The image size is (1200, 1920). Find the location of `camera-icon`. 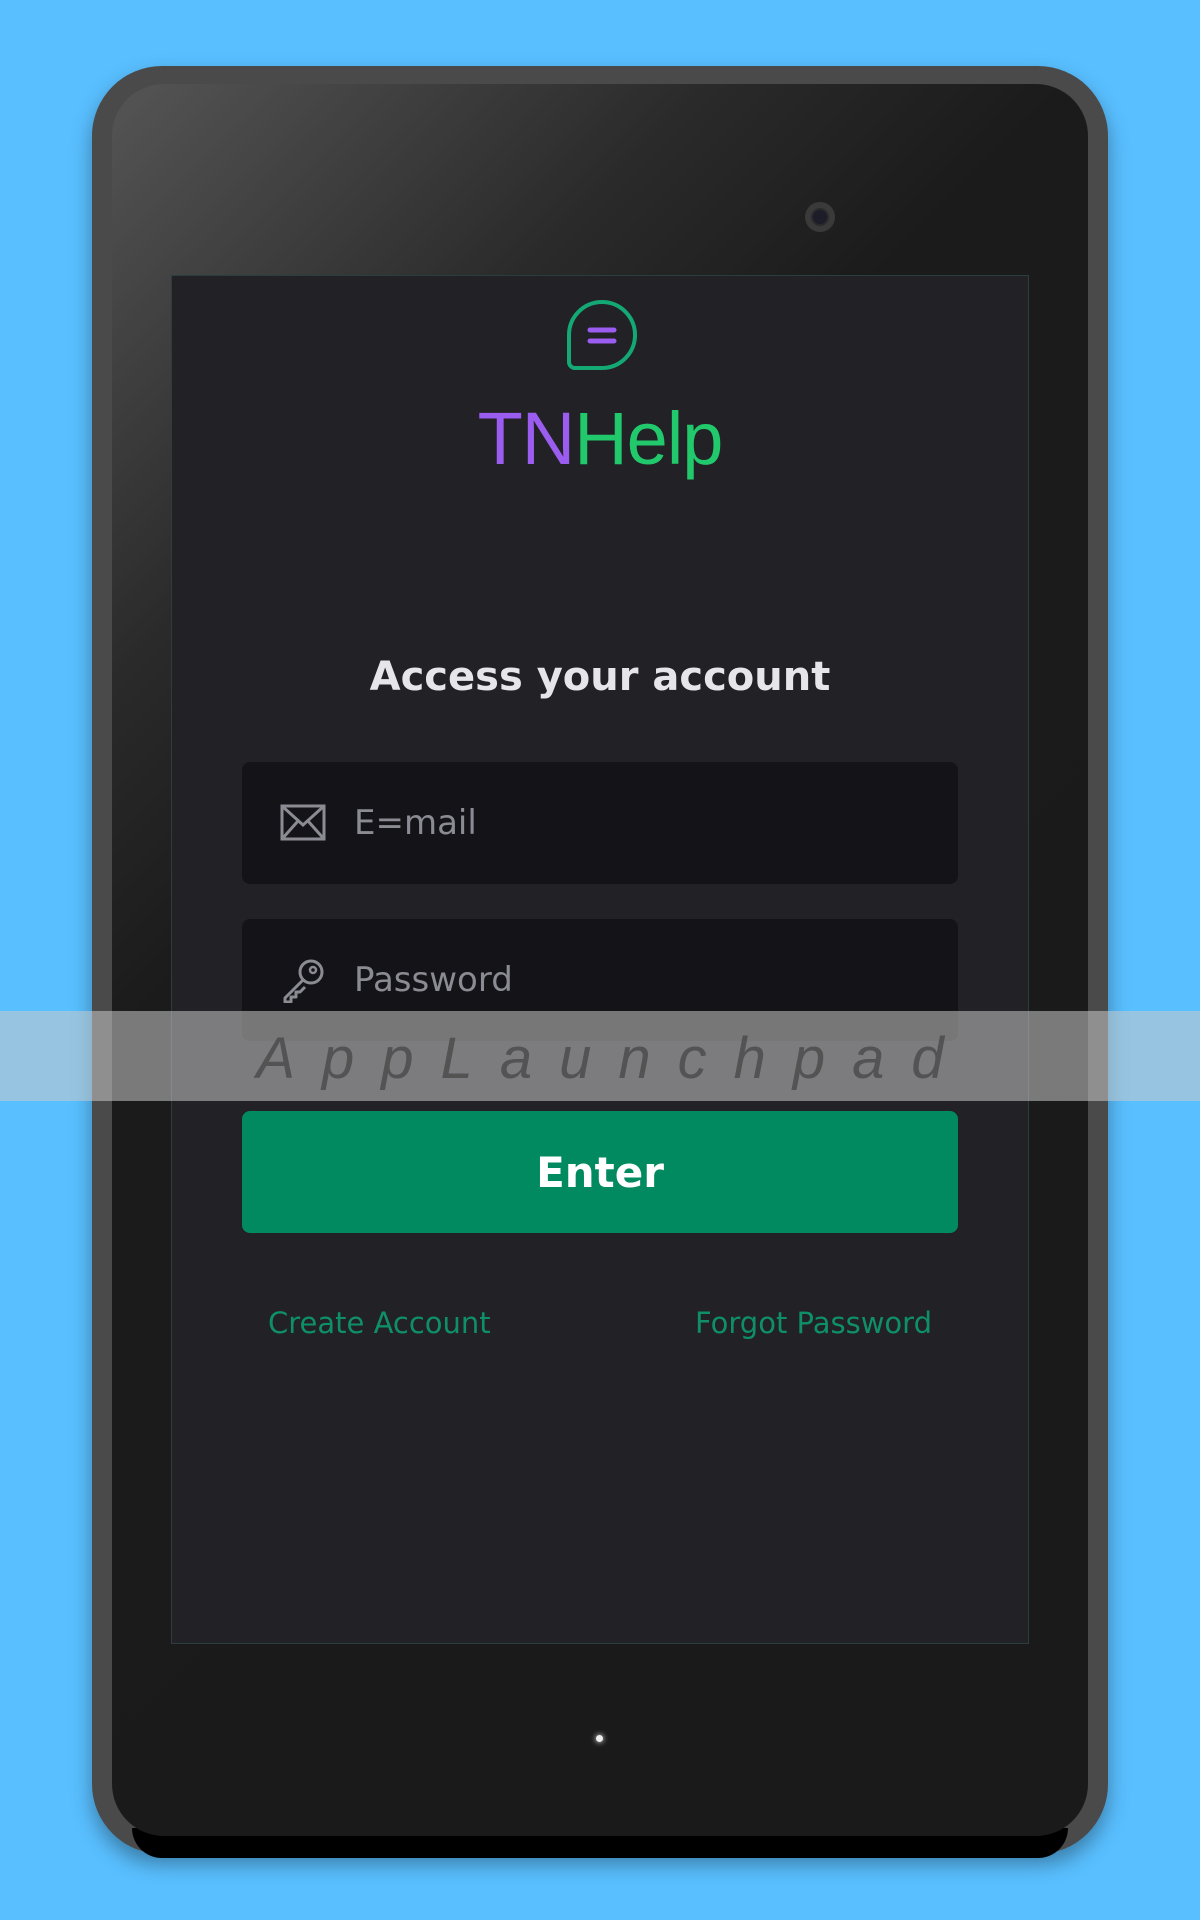

camera-icon is located at coordinates (820, 217).